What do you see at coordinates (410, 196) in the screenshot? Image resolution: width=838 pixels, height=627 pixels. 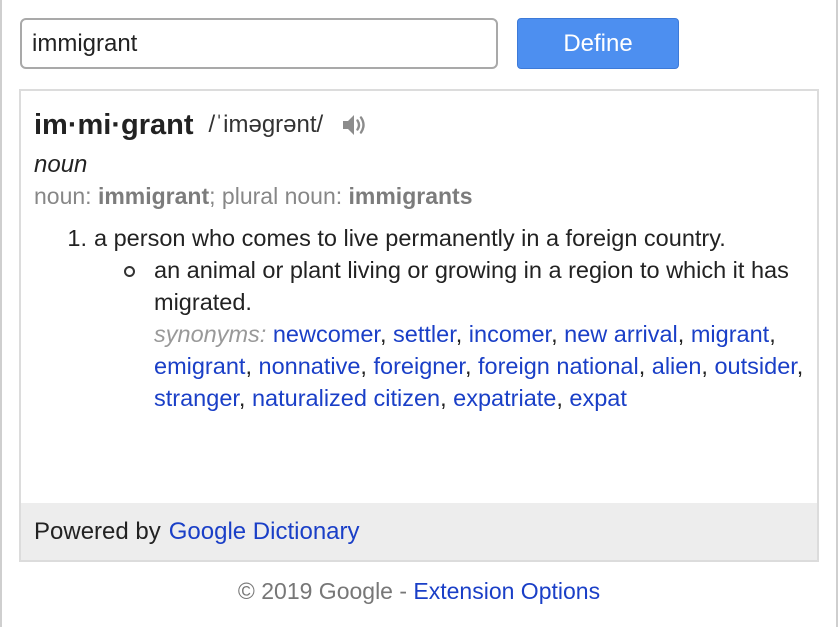 I see `forms-word-2: immigrants` at bounding box center [410, 196].